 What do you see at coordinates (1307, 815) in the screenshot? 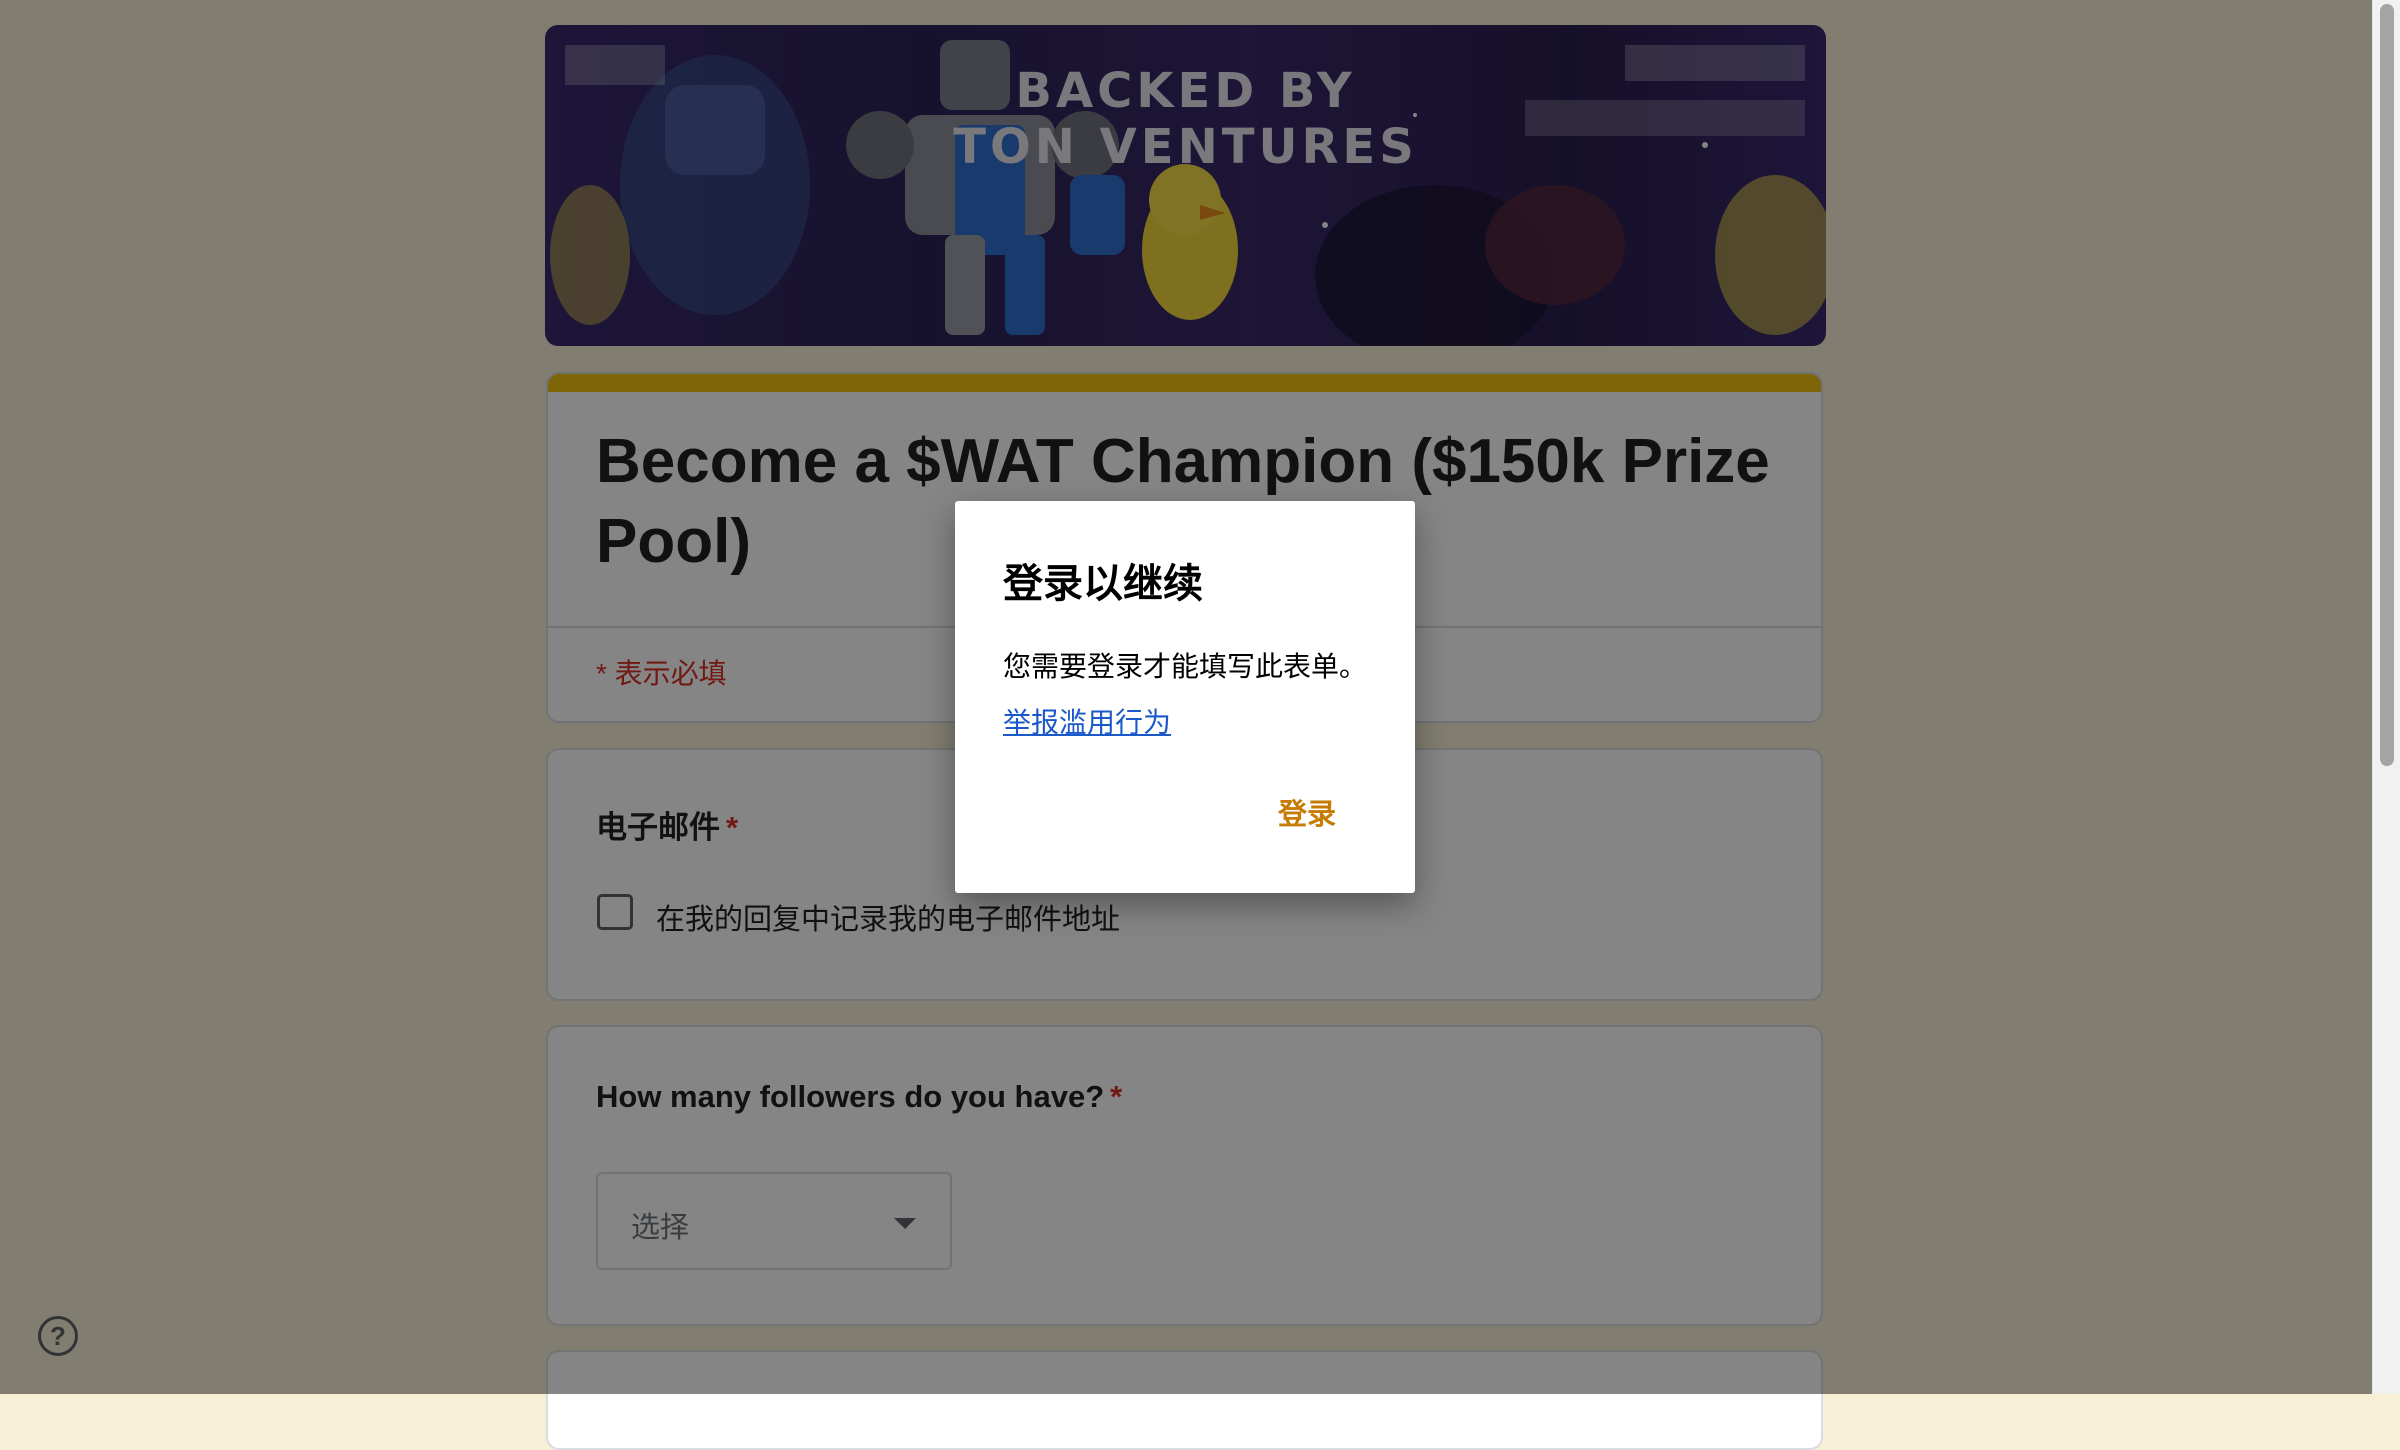
I see `sign-in-button: 登录` at bounding box center [1307, 815].